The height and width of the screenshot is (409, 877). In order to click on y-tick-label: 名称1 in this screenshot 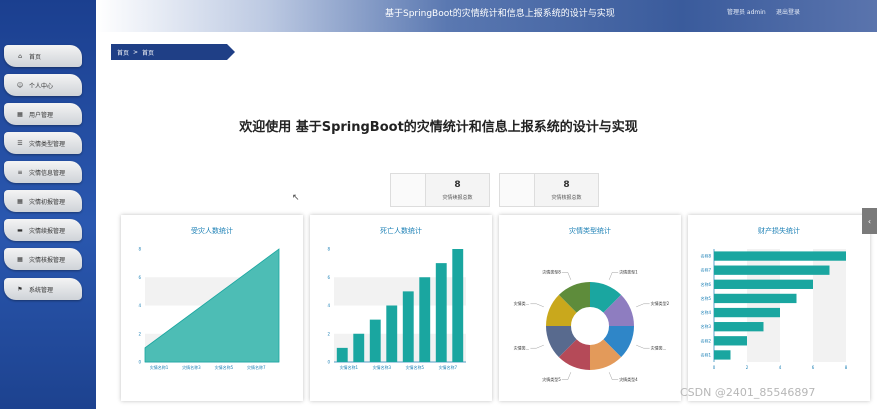, I will do `click(705, 354)`.